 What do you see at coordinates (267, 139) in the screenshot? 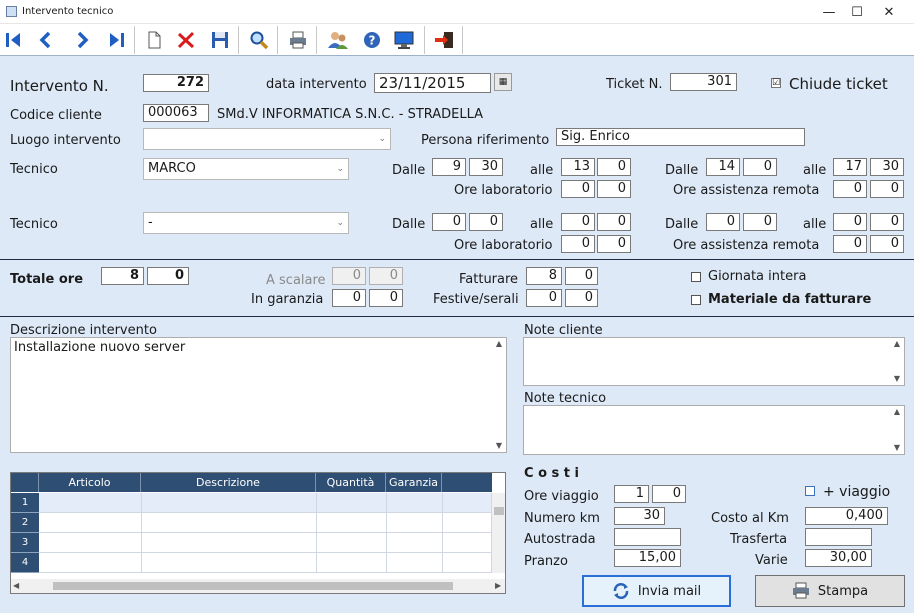
I see `luogo-intervento-select: ⌄` at bounding box center [267, 139].